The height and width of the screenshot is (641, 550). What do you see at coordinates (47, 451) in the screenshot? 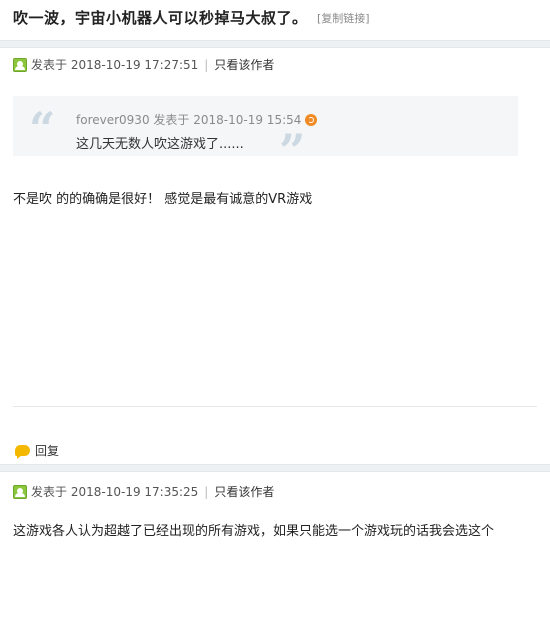
I see `reply-label: 回复` at bounding box center [47, 451].